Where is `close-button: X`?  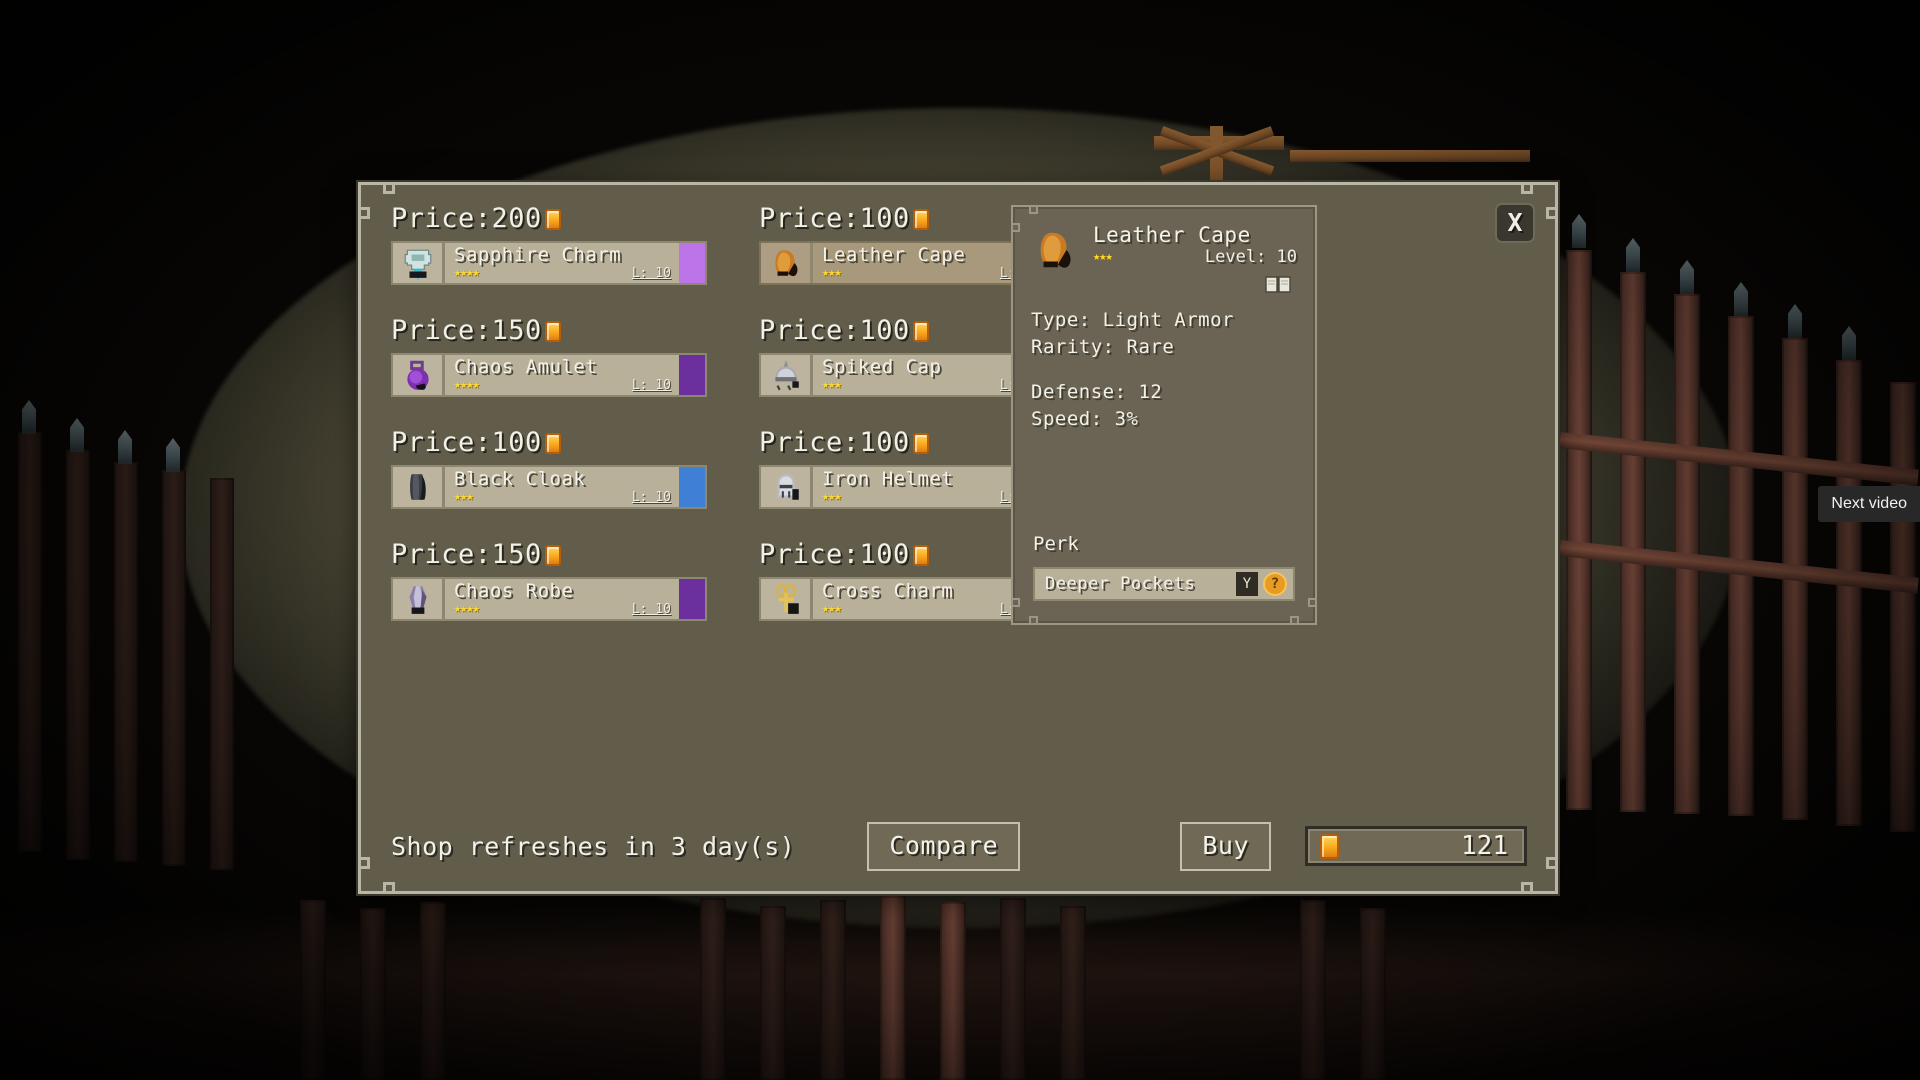
close-button: X is located at coordinates (1515, 223).